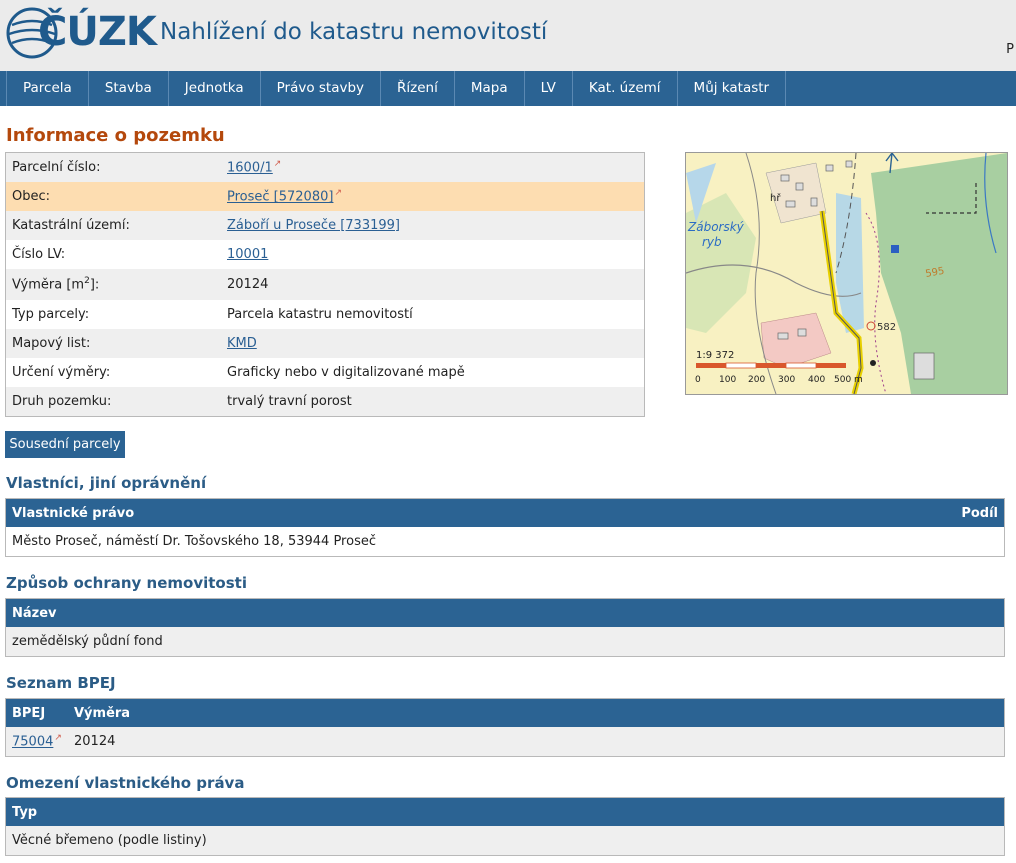 This screenshot has width=1016, height=863. I want to click on map-label-pond-1: Záborský, so click(716, 227).